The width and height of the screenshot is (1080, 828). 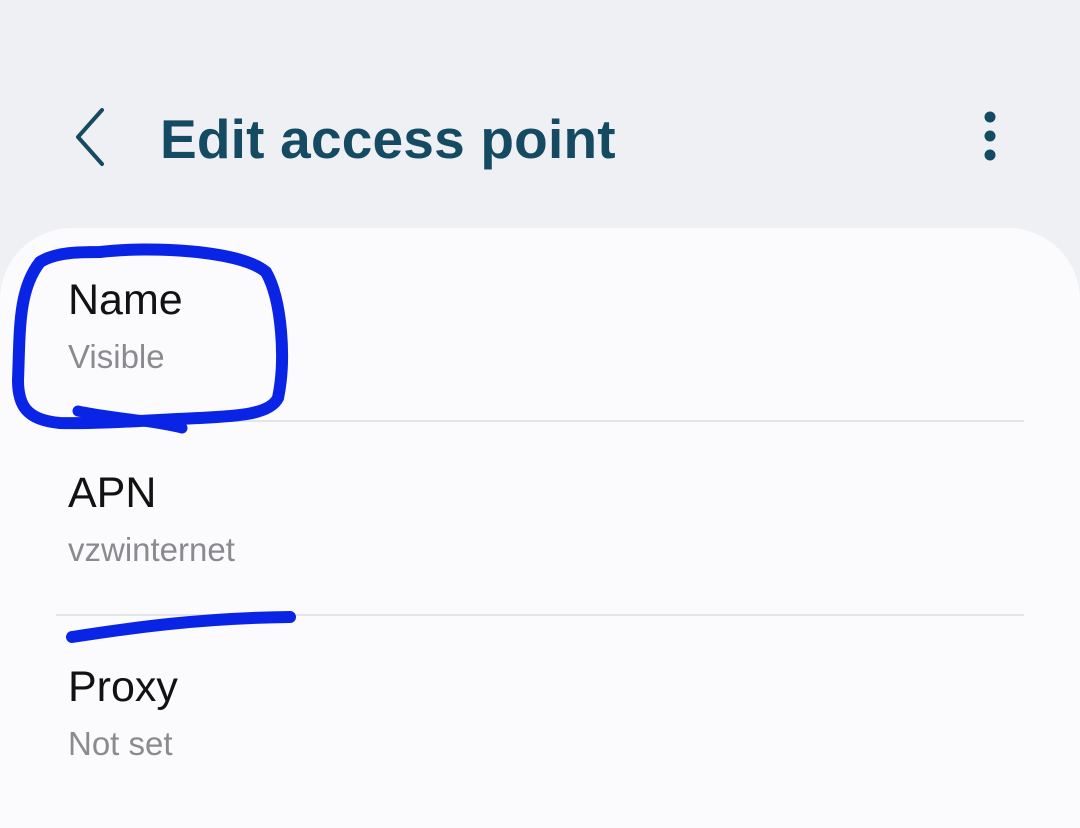 I want to click on more-vert-icon, so click(x=990, y=136).